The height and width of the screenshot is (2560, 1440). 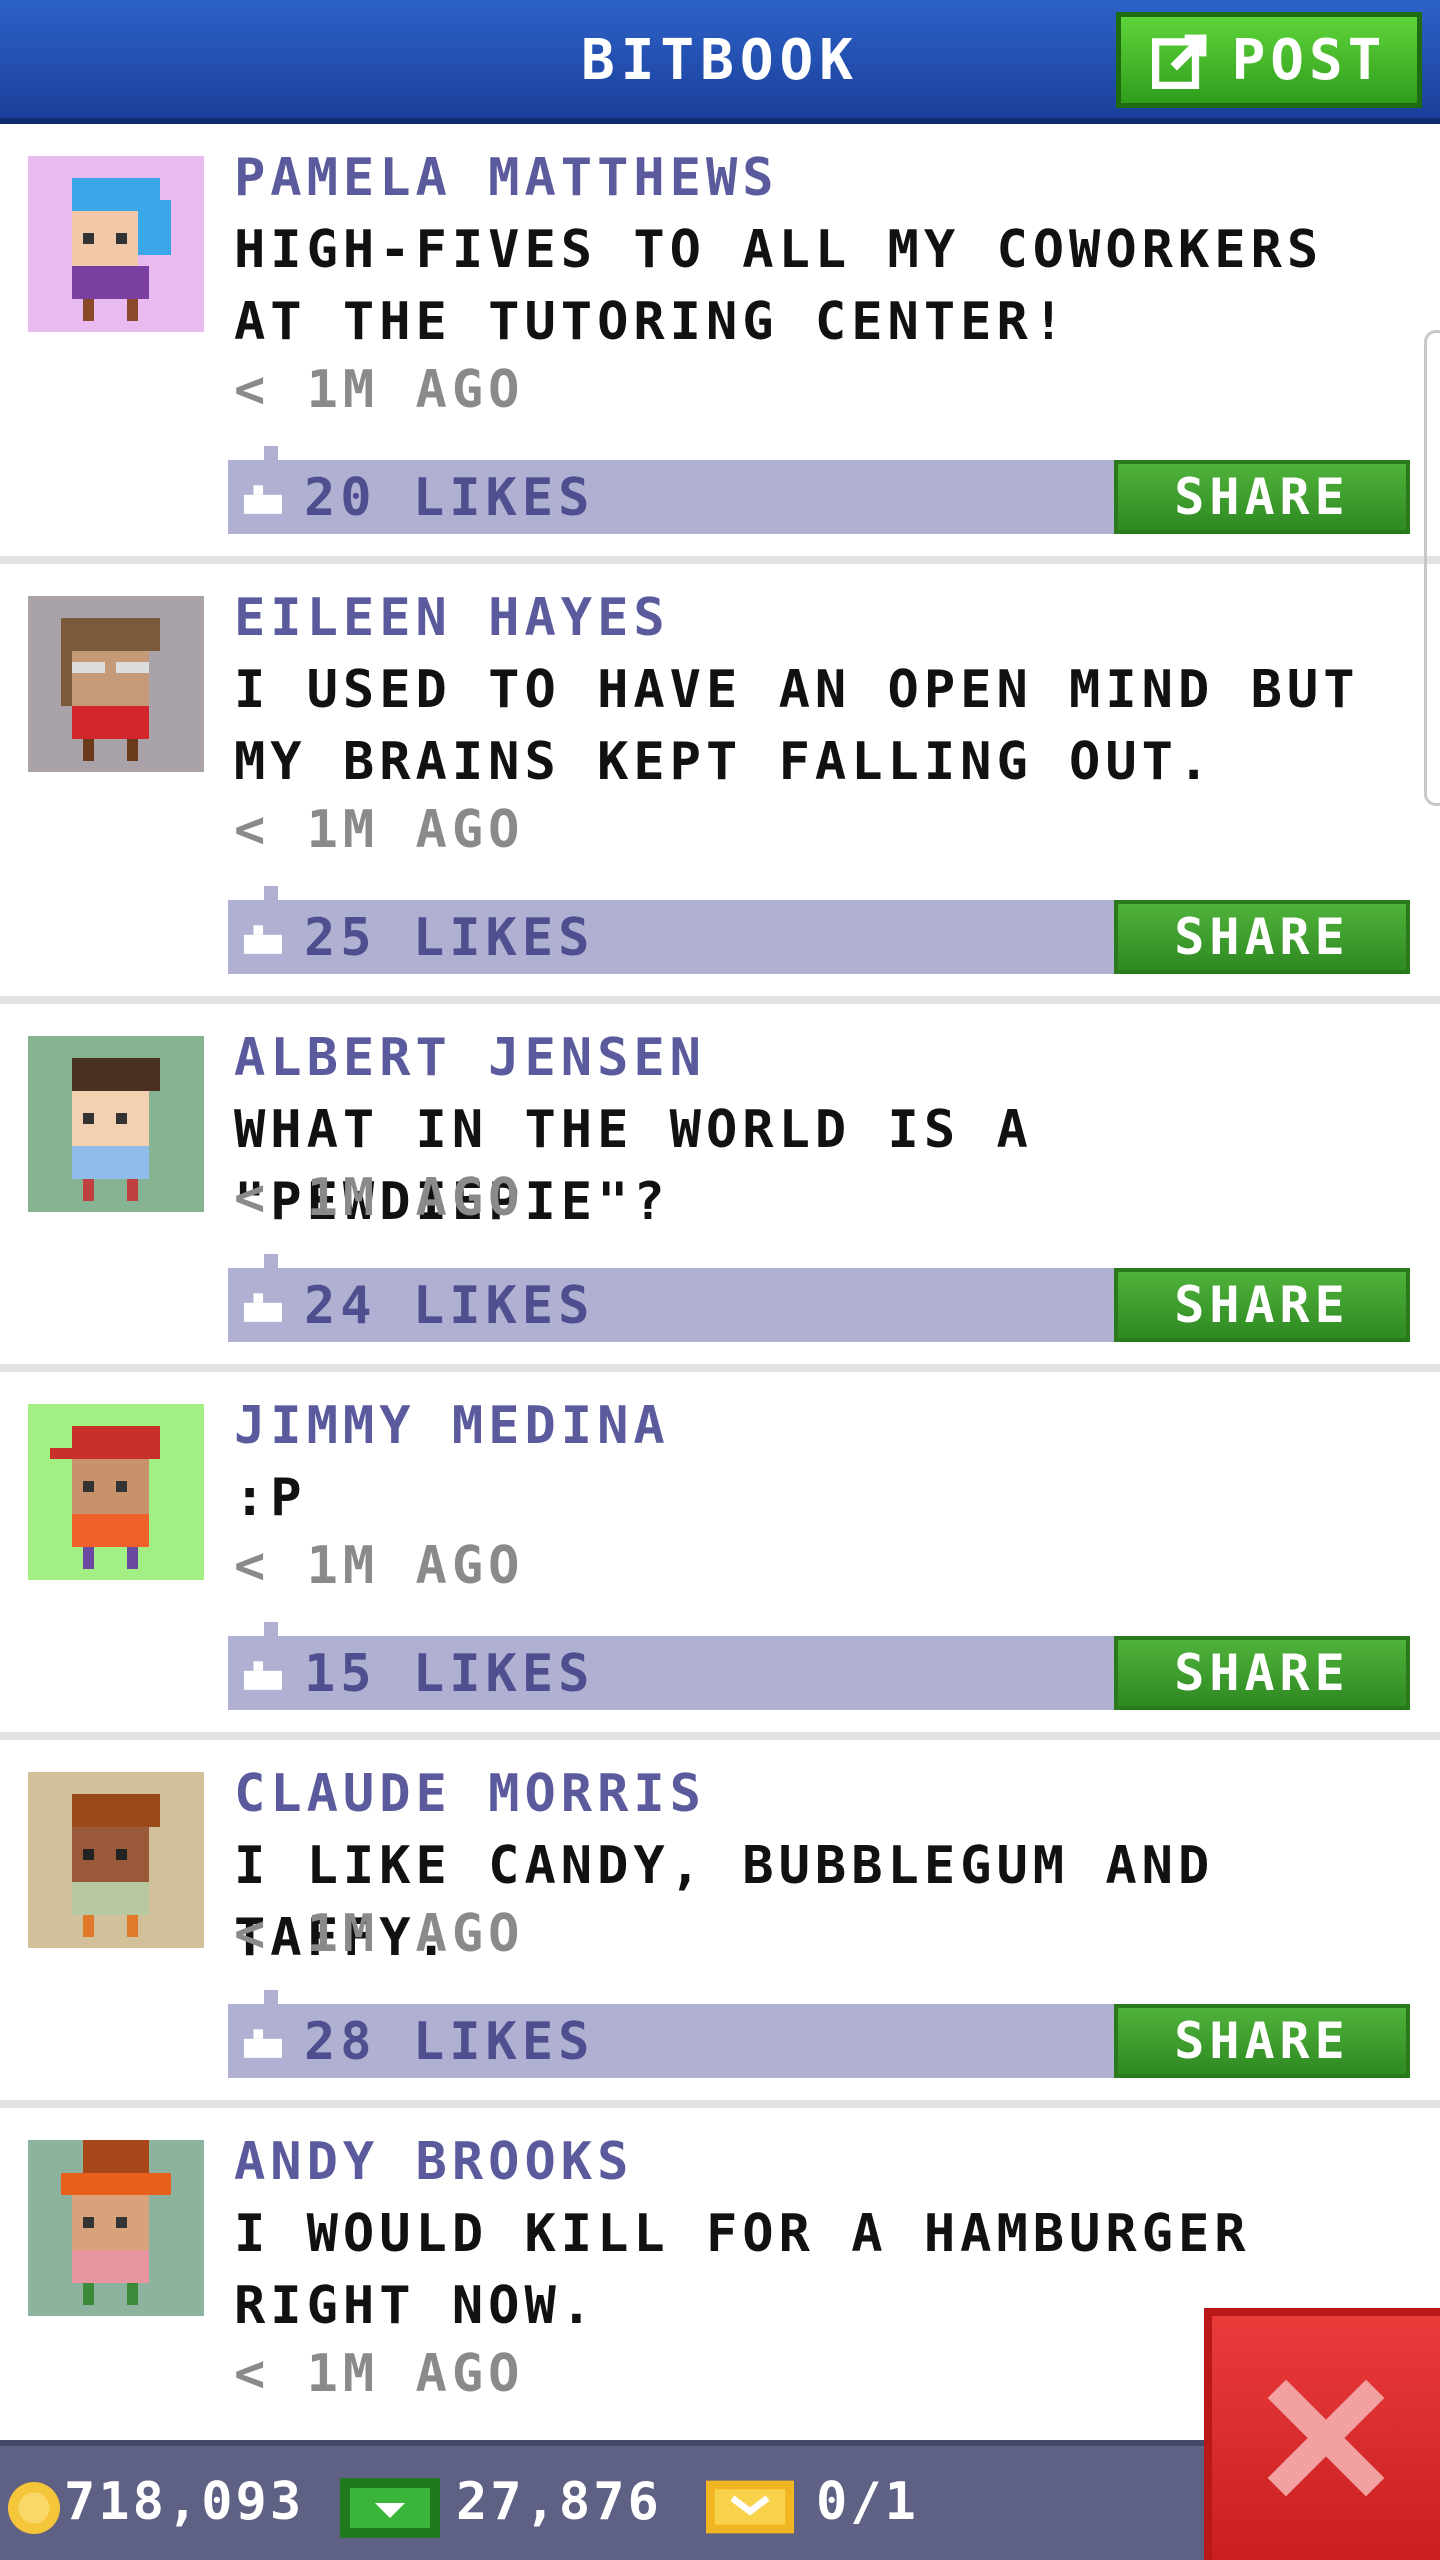 What do you see at coordinates (1309, 60) in the screenshot?
I see `post-button-label: POST` at bounding box center [1309, 60].